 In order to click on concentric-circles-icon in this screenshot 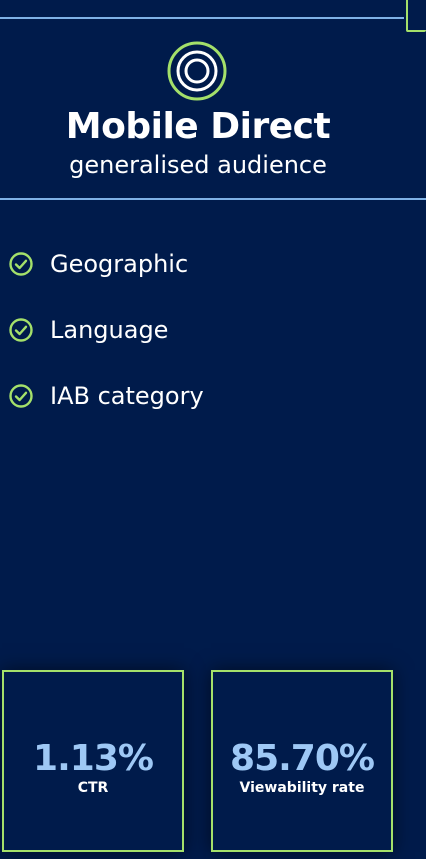, I will do `click(197, 71)`.